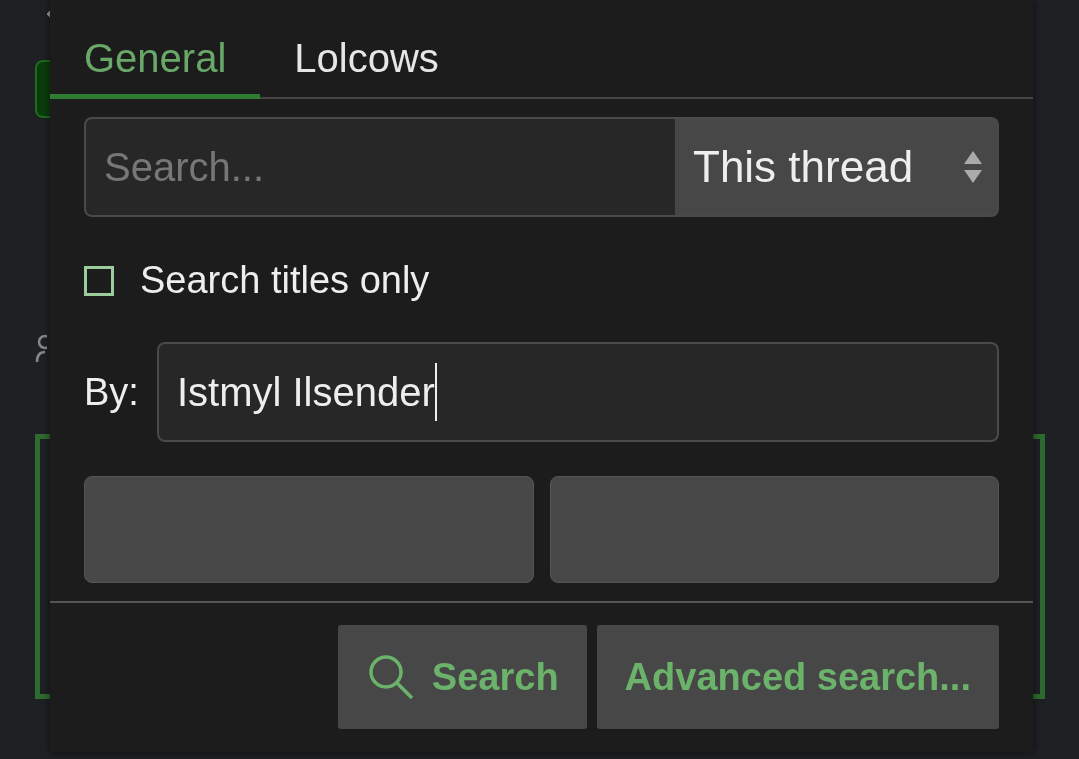 The width and height of the screenshot is (1079, 759). I want to click on search-button: Search, so click(462, 677).